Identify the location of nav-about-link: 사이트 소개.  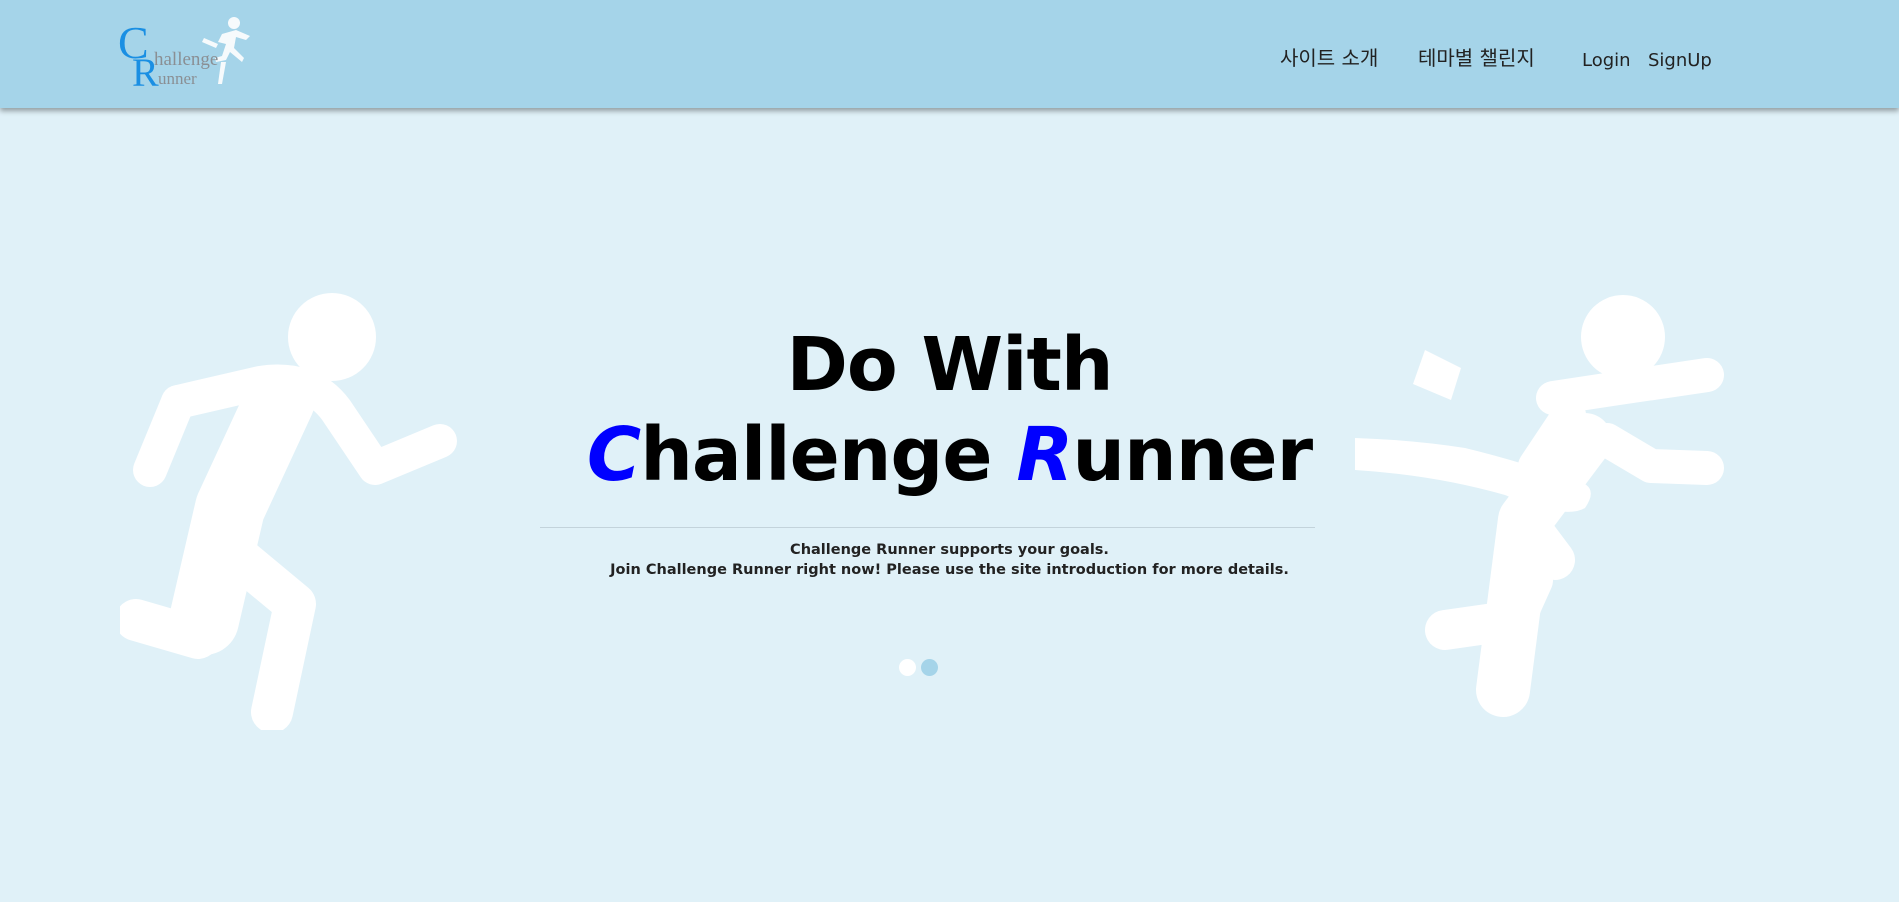
(1329, 56).